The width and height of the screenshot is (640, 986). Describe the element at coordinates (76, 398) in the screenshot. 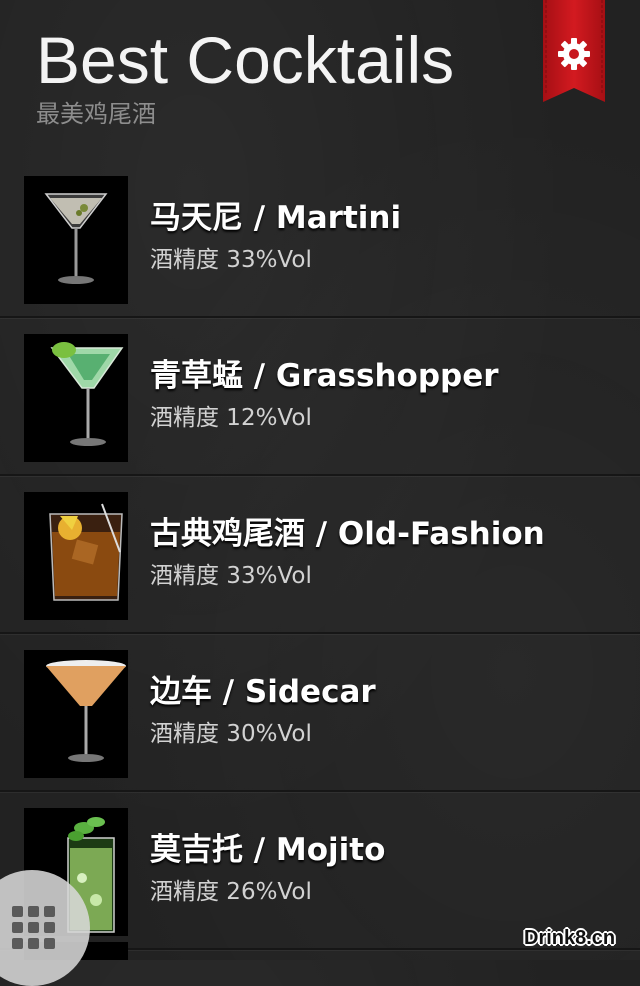

I see `grasshopper-thumbnail` at that location.